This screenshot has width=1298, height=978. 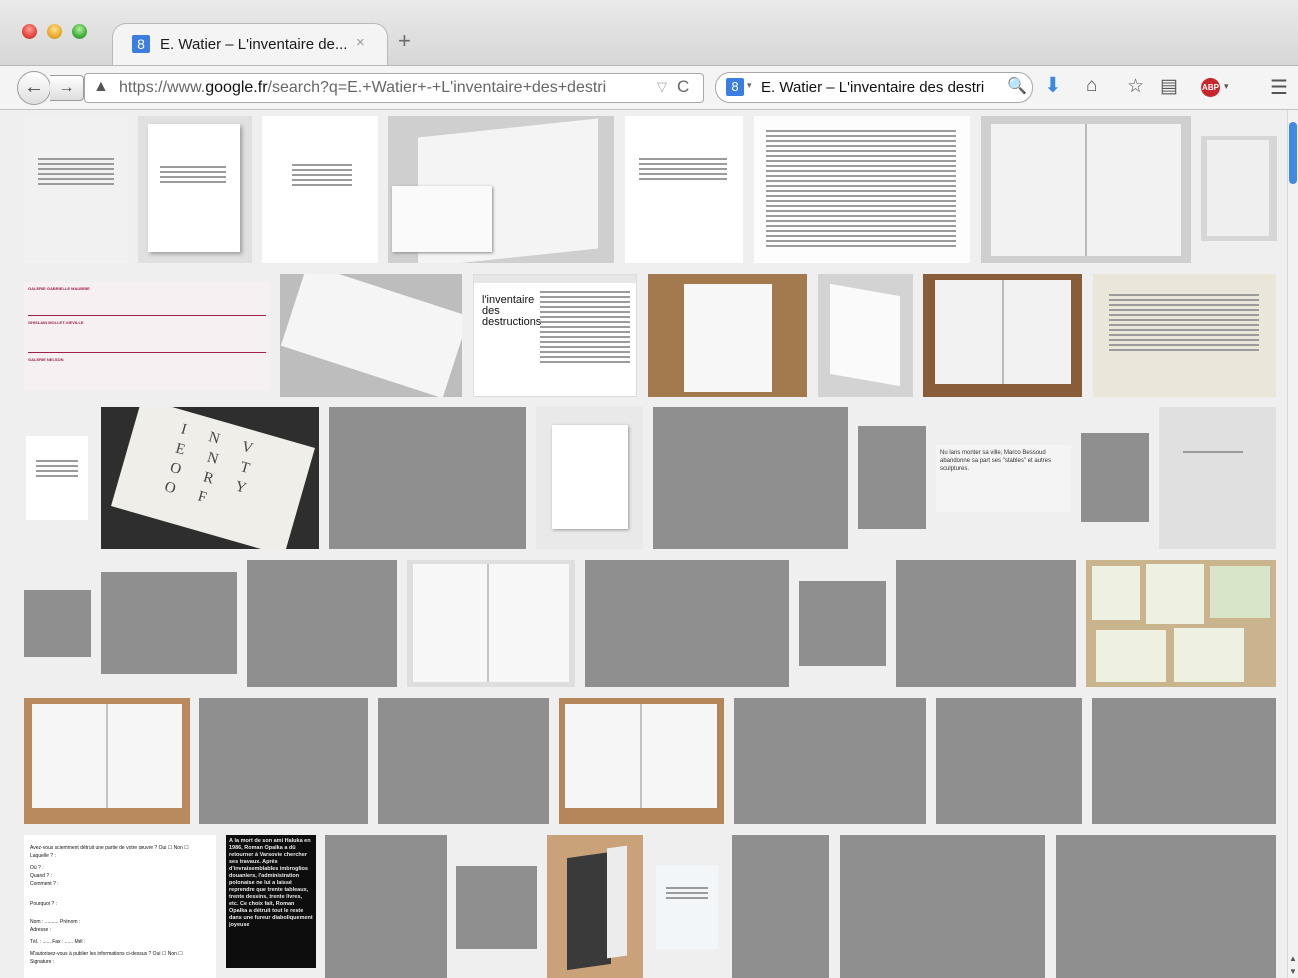 I want to click on form-line: Comment ? :, so click(x=44, y=884).